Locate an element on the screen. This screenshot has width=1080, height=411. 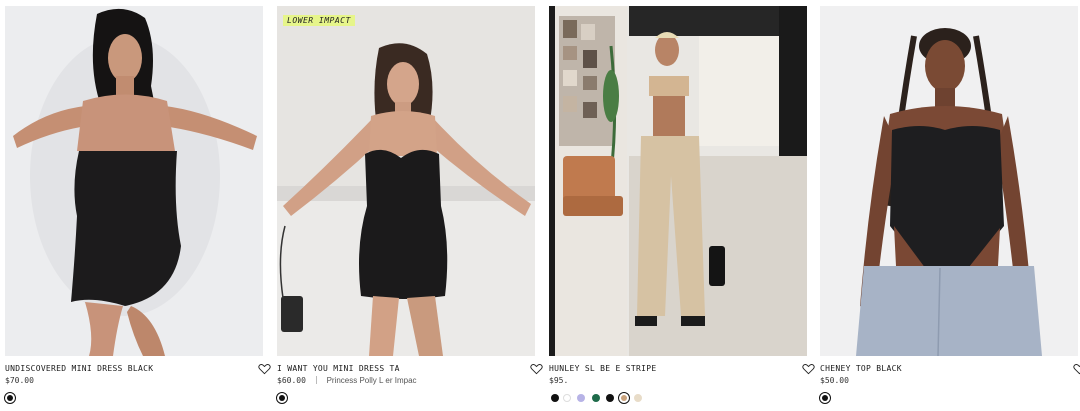
swatch-cream is located at coordinates (638, 398).